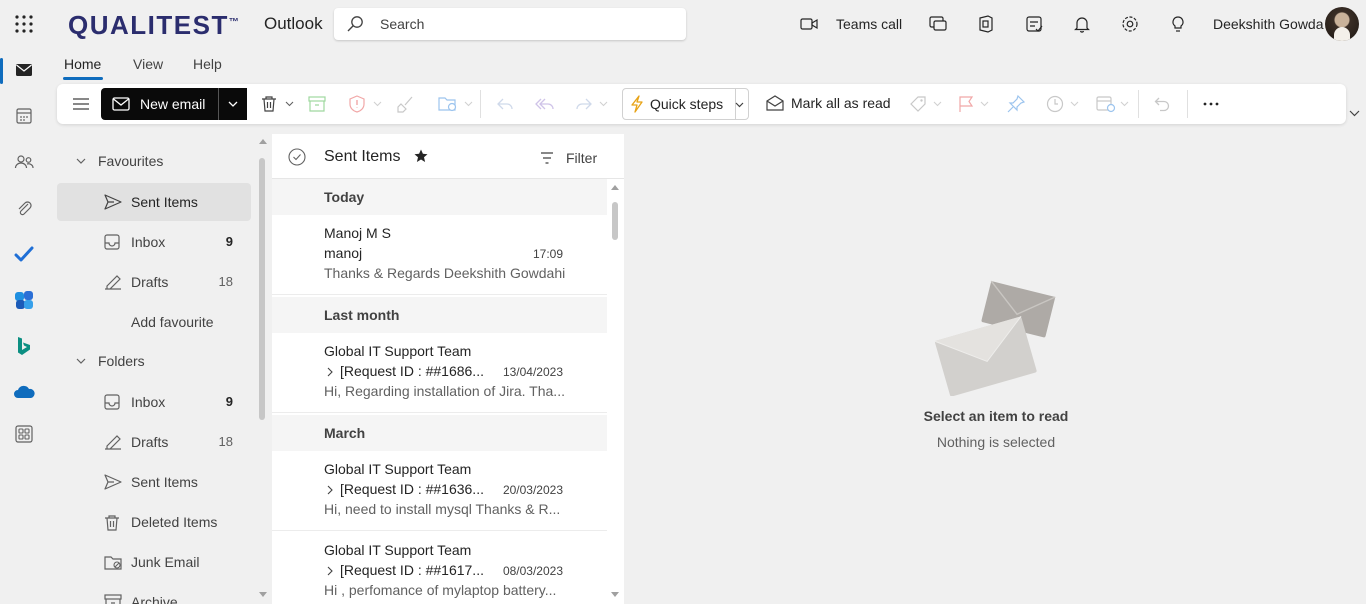  I want to click on folder-drafts: Drafts 18, so click(154, 442).